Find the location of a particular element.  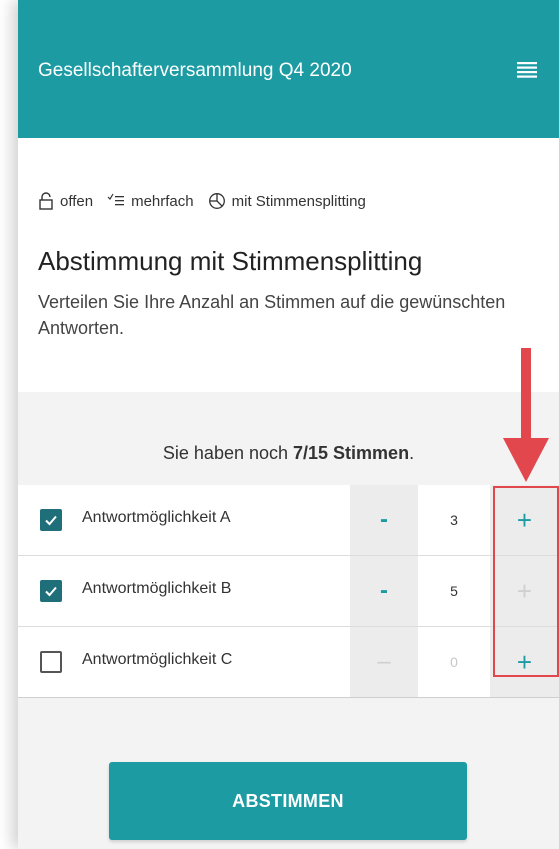

meta-split: mit Stimmensplitting is located at coordinates (287, 201).